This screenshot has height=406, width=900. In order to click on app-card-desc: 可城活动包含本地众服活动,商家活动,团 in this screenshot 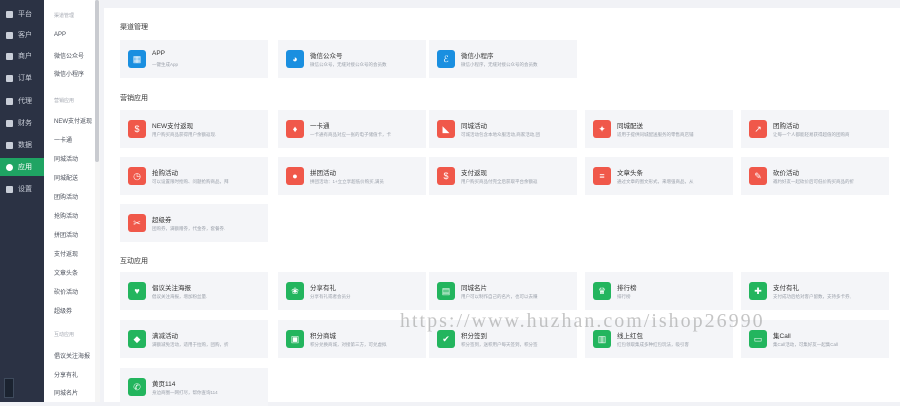, I will do `click(500, 134)`.